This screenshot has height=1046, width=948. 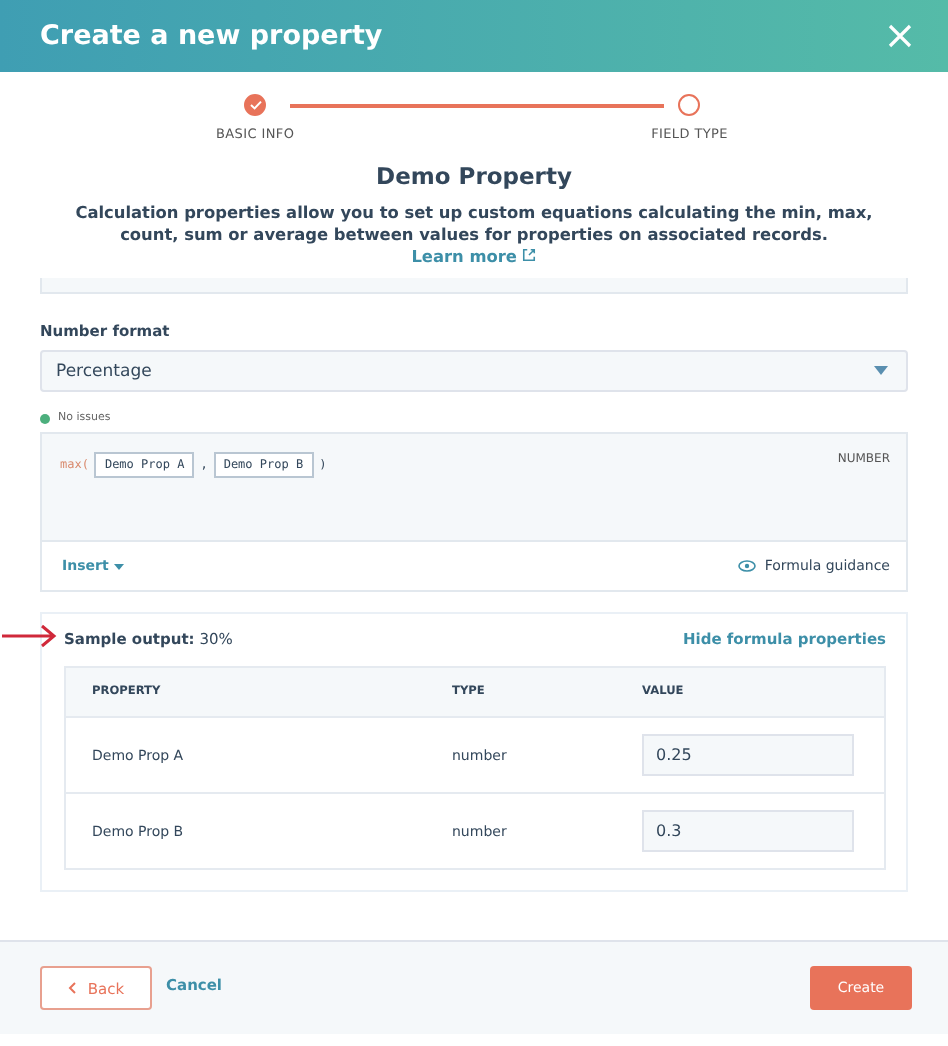 I want to click on property-heading: Demo Property, so click(x=474, y=176).